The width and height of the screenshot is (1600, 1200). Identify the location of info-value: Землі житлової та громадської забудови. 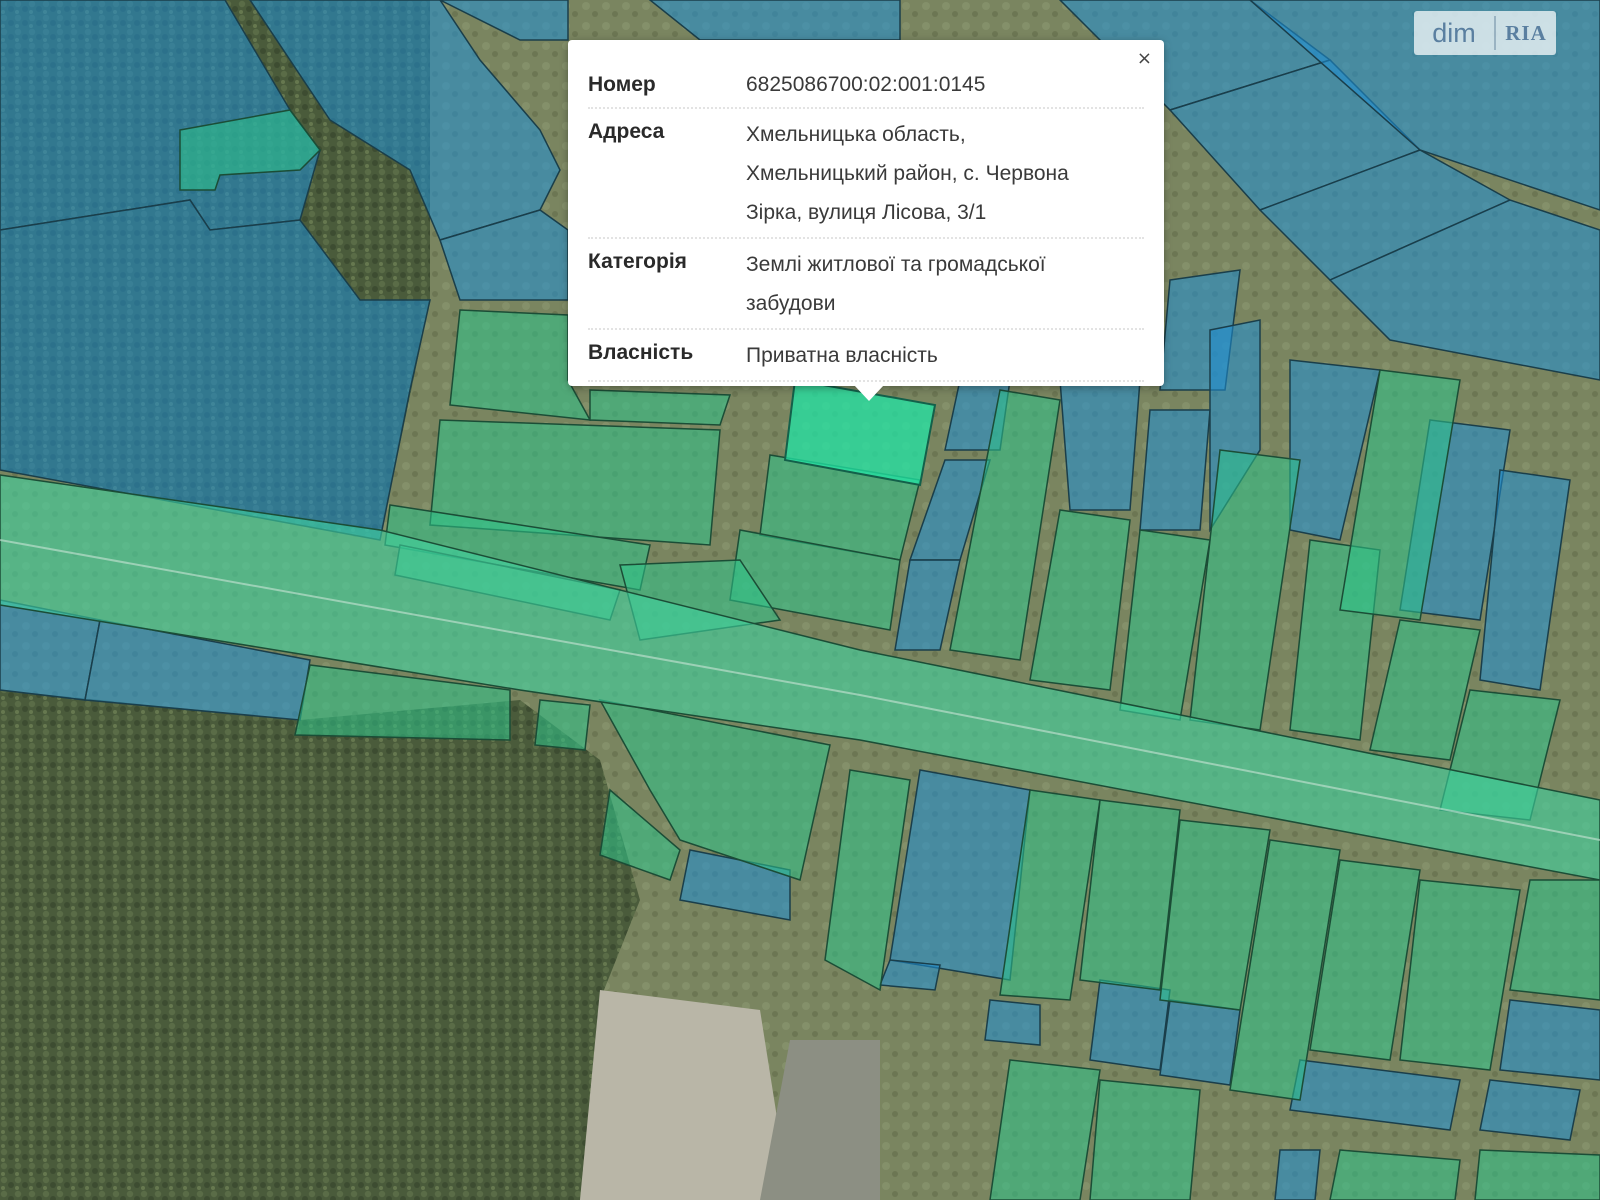
(945, 284).